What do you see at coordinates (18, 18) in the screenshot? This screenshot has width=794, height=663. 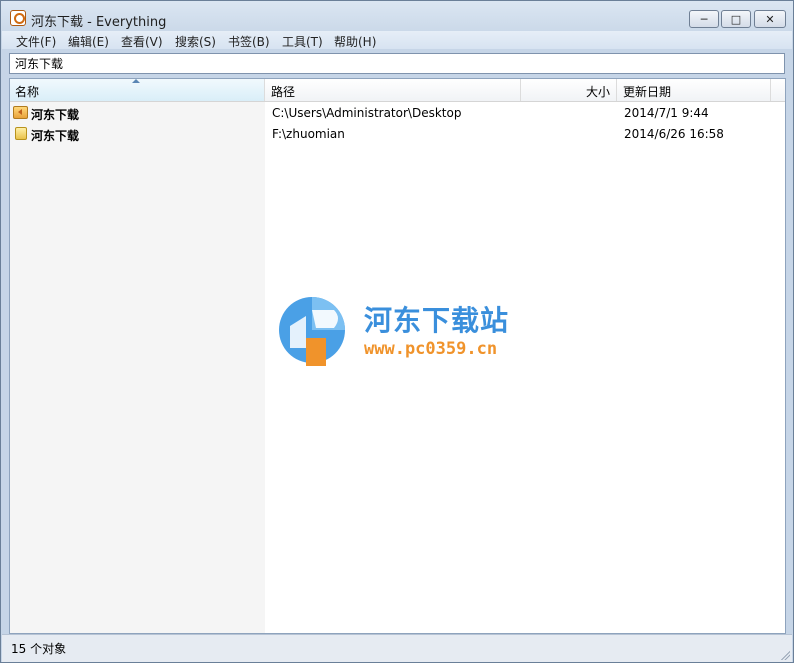 I see `everything-app-icon` at bounding box center [18, 18].